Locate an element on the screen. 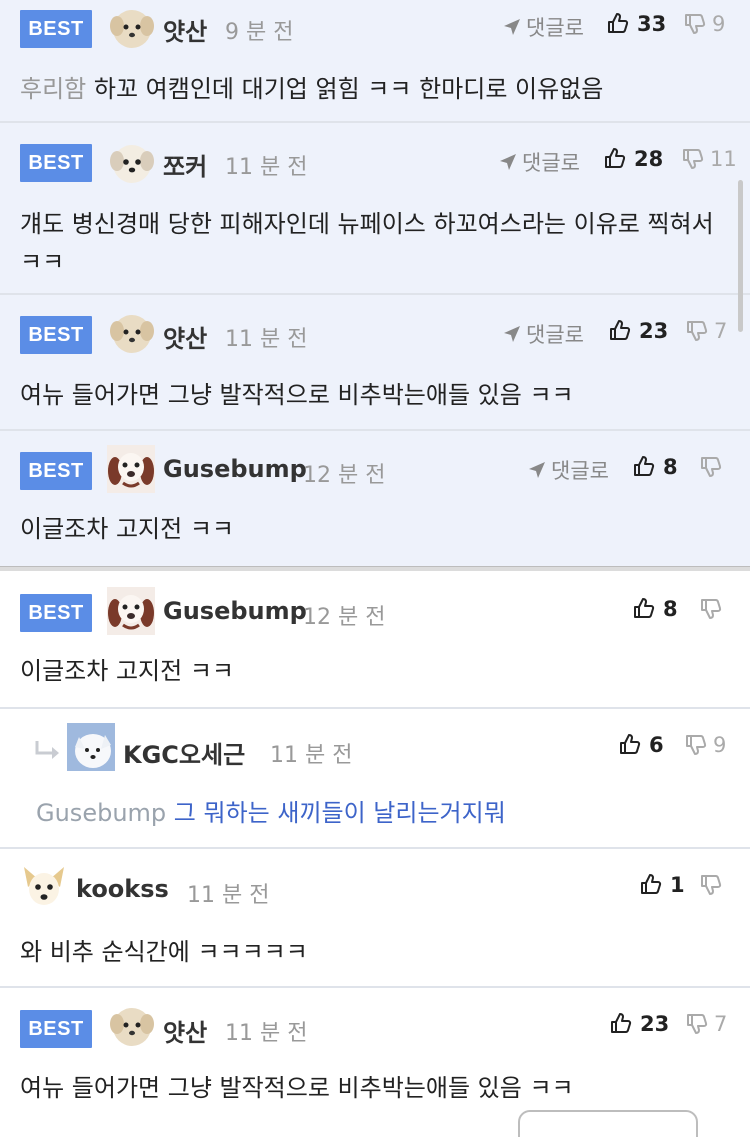 This screenshot has height=1137, width=750. author-nickname: KGC오세근 is located at coordinates (184, 752).